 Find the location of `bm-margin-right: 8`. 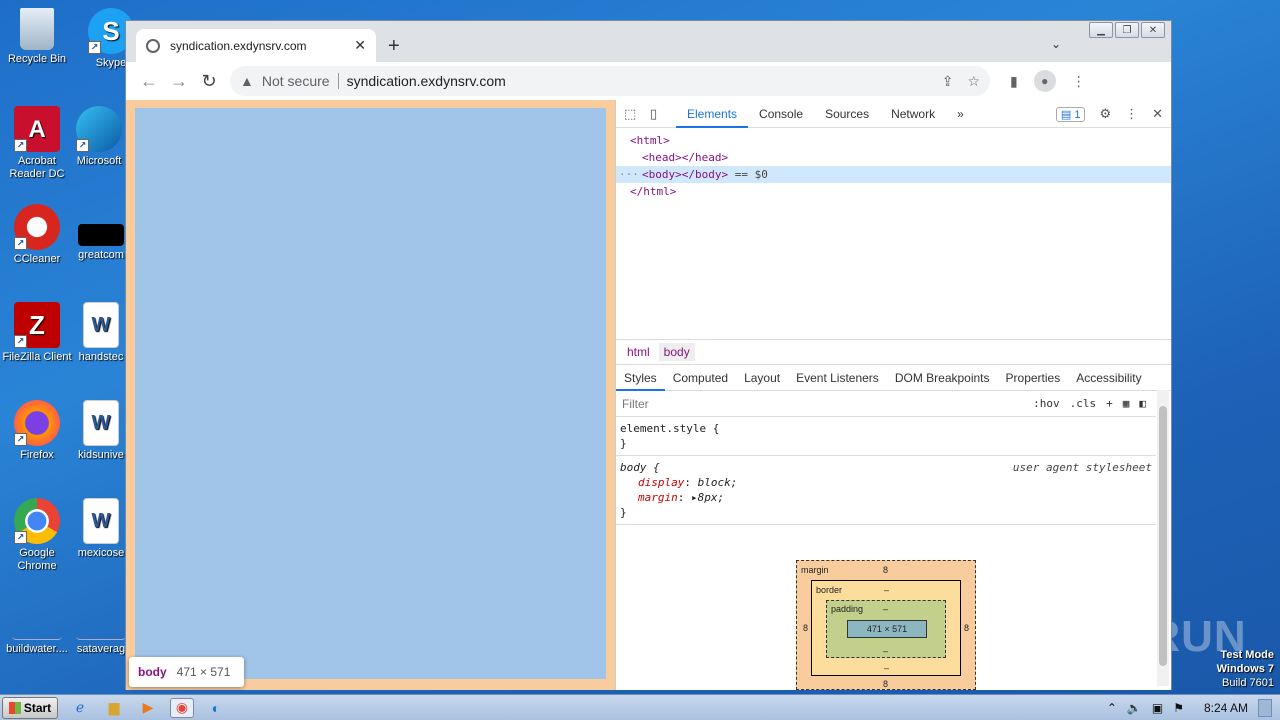

bm-margin-right: 8 is located at coordinates (966, 628).